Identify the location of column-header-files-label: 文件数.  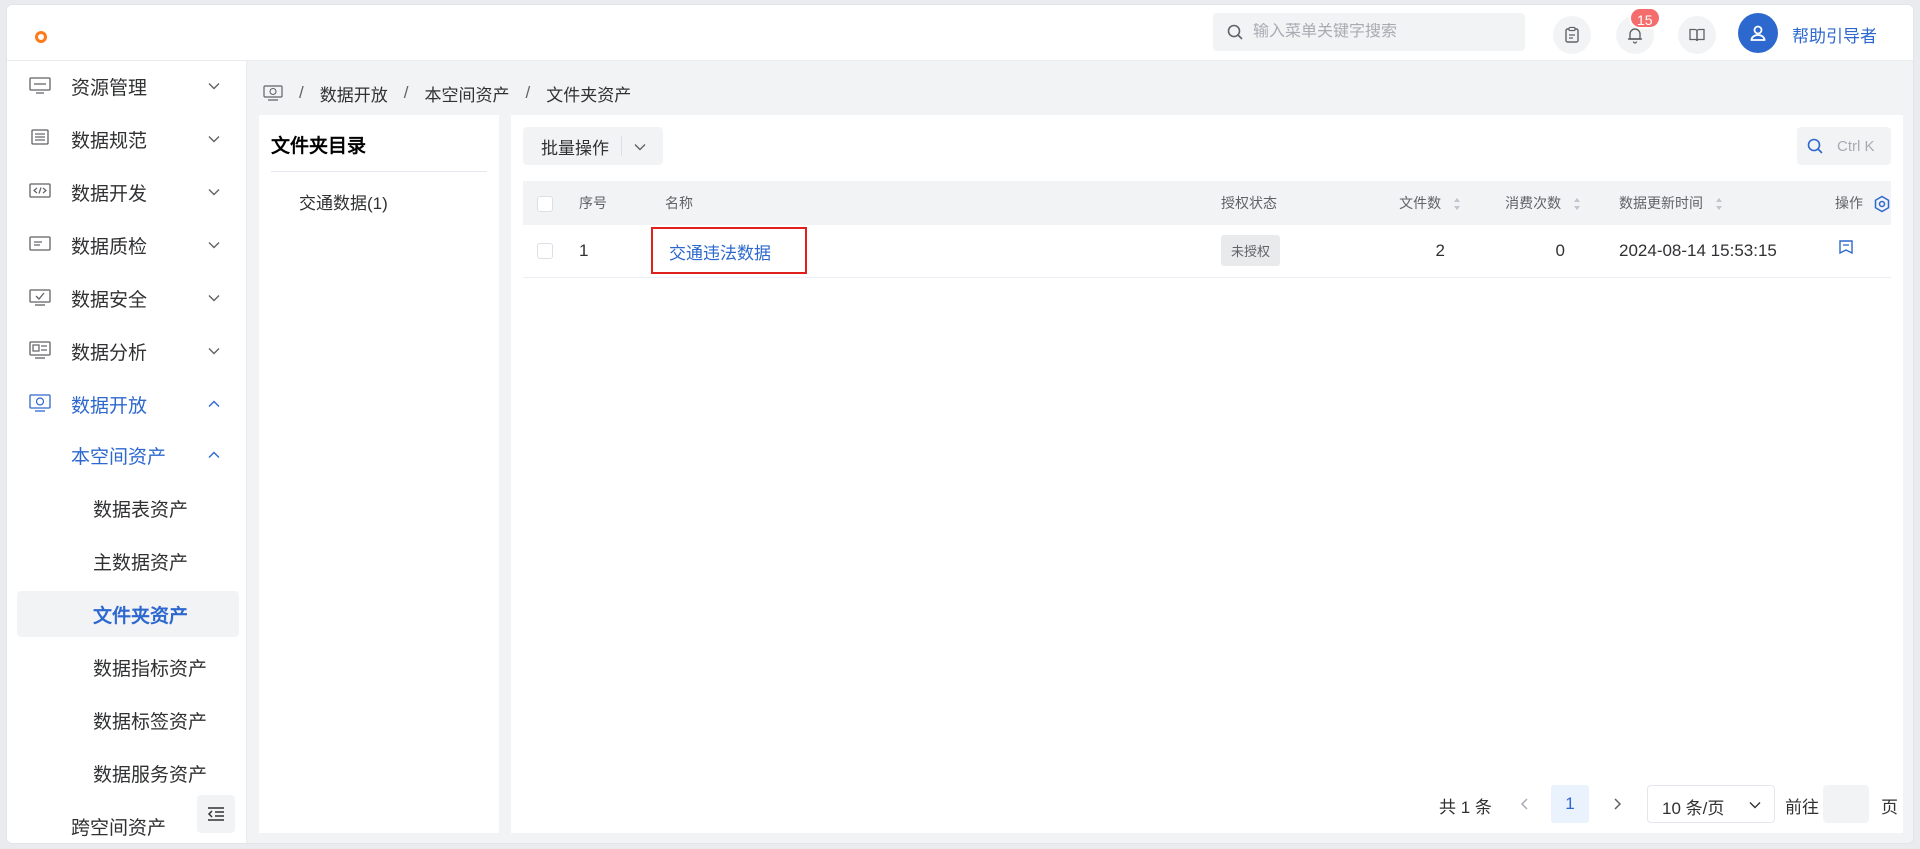
(1420, 203).